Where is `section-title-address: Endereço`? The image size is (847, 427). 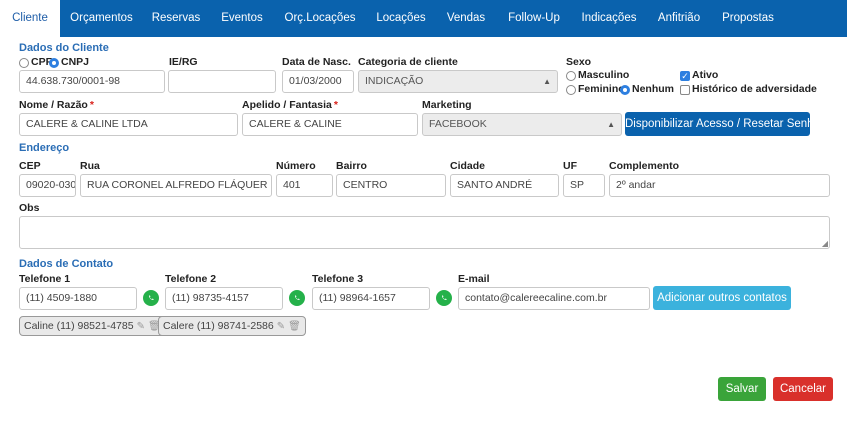
section-title-address: Endereço is located at coordinates (44, 148).